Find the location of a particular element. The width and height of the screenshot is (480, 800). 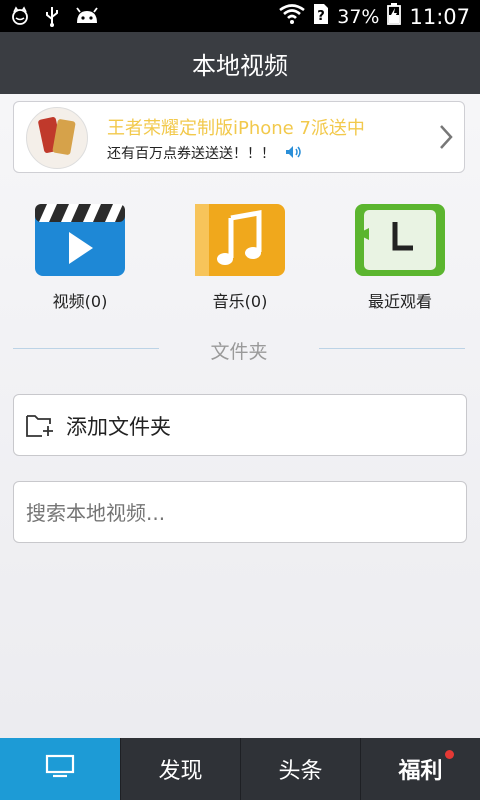

title-bar: 本地视频 is located at coordinates (240, 63).